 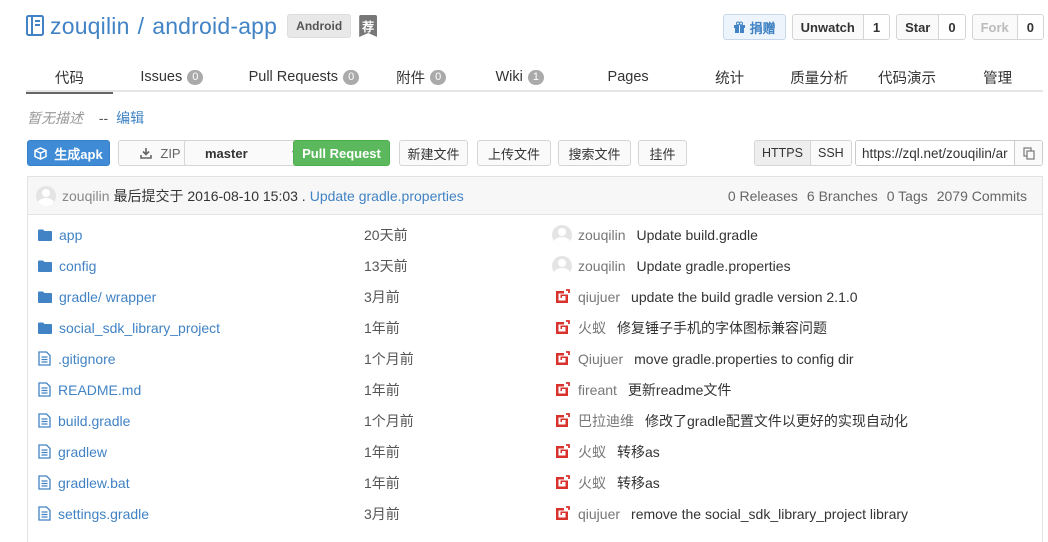 I want to click on commit-message: update the build gradle version 2.1.0, so click(x=744, y=297).